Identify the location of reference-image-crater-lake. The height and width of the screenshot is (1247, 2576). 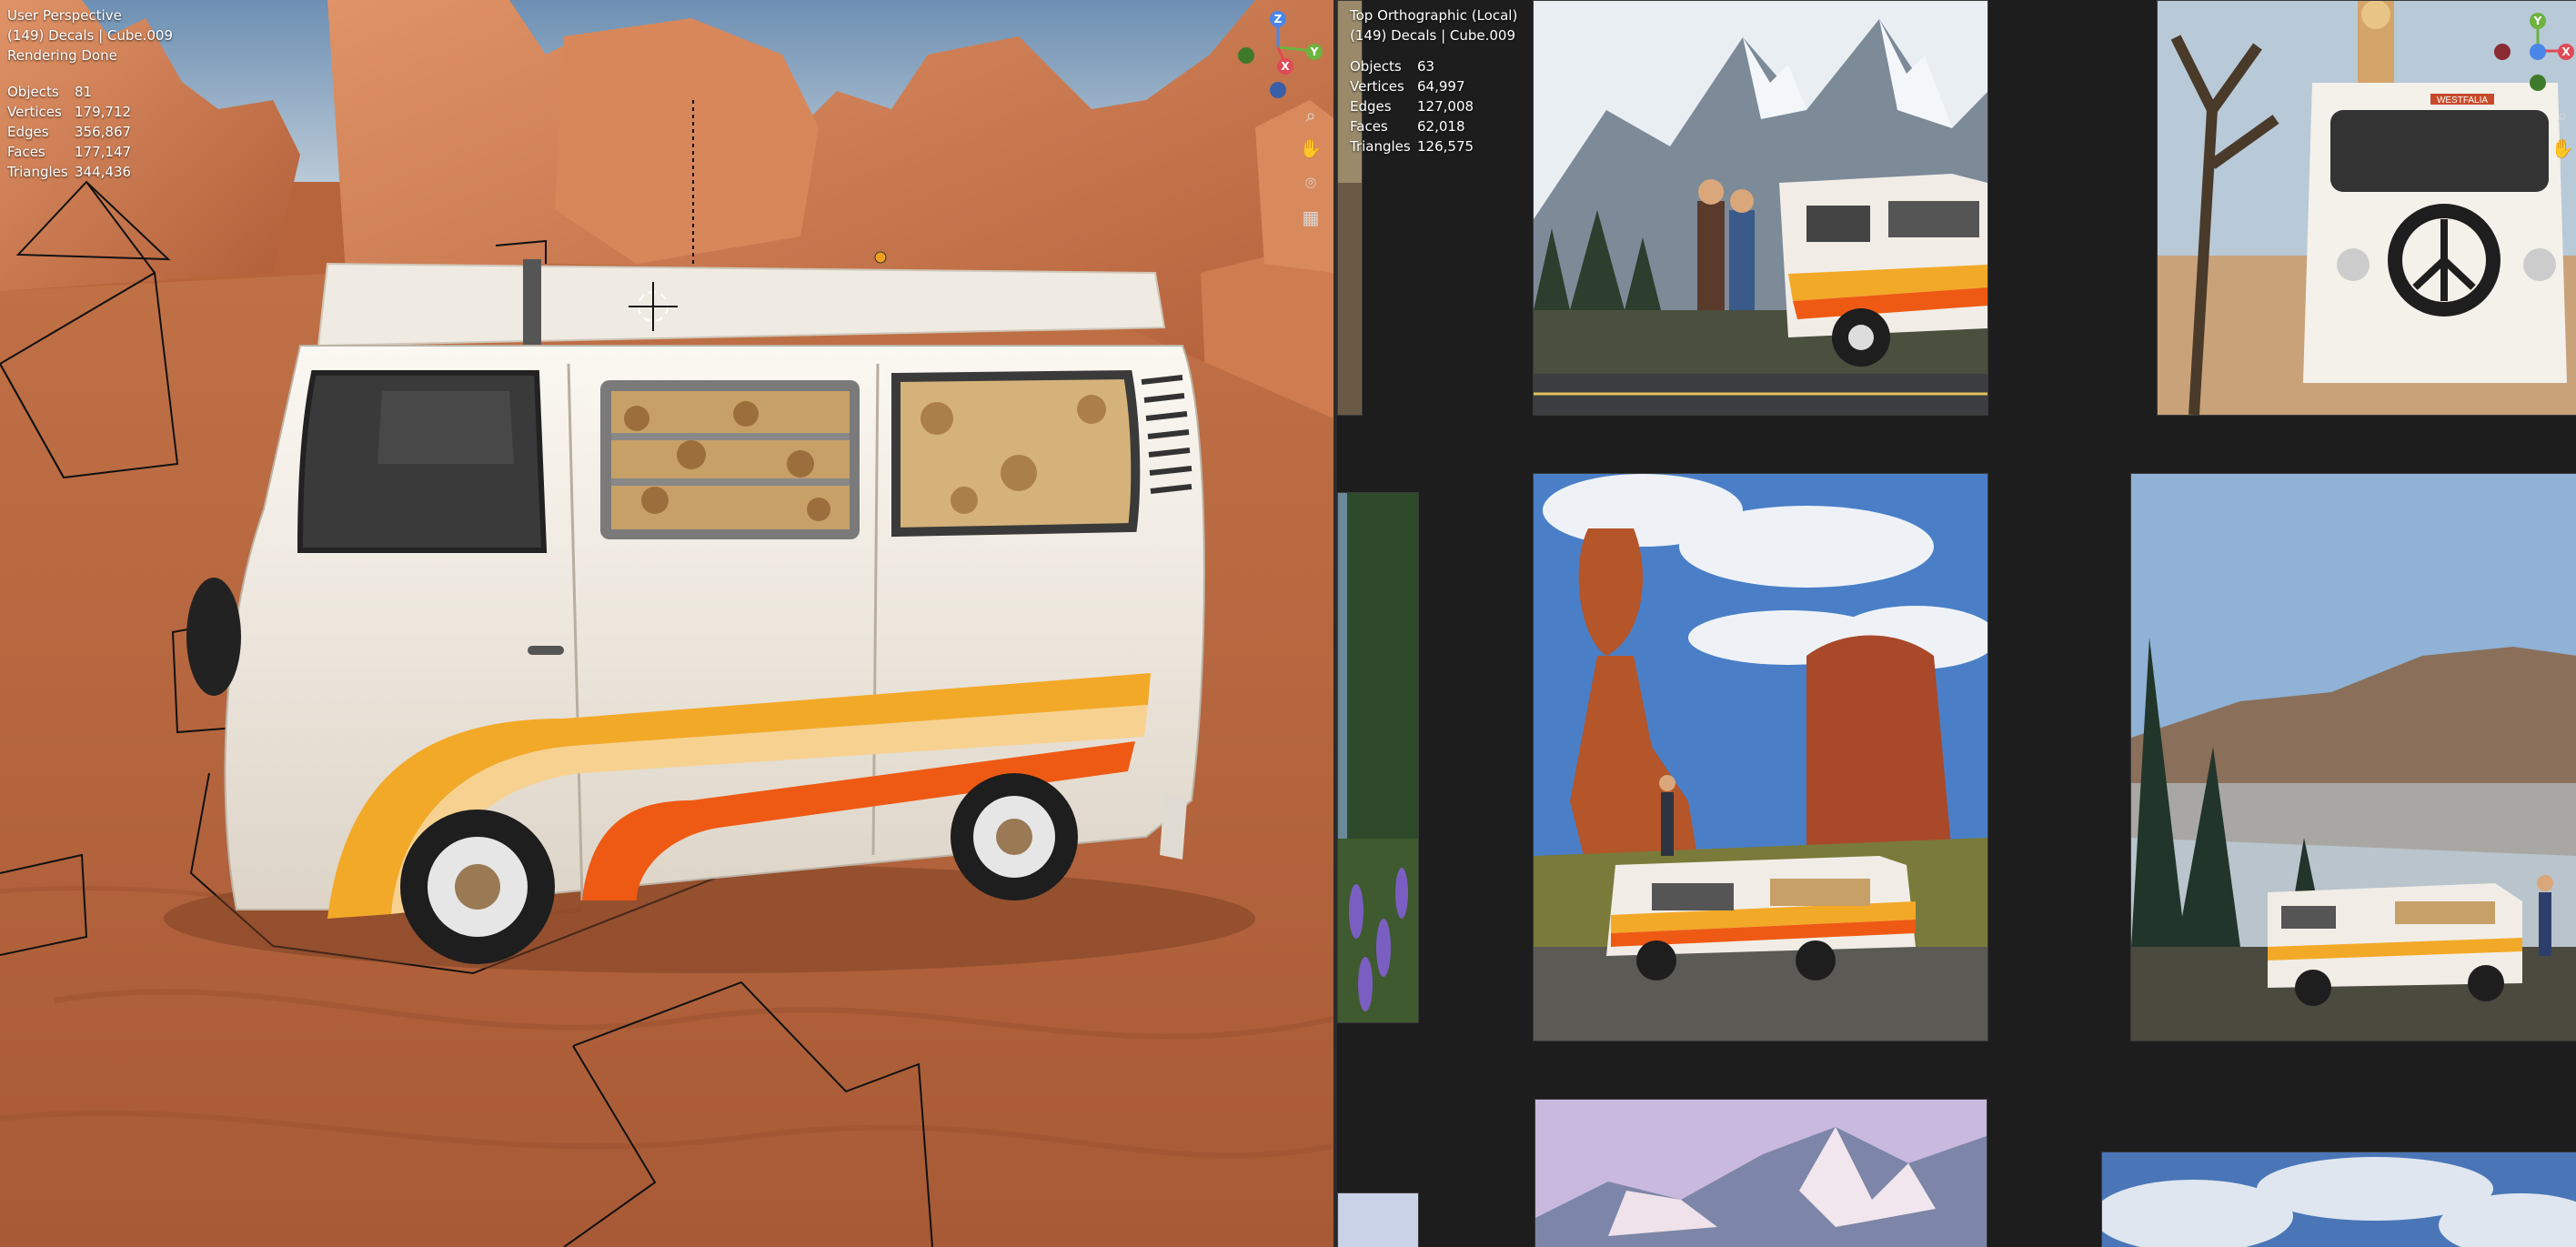
(2353, 757).